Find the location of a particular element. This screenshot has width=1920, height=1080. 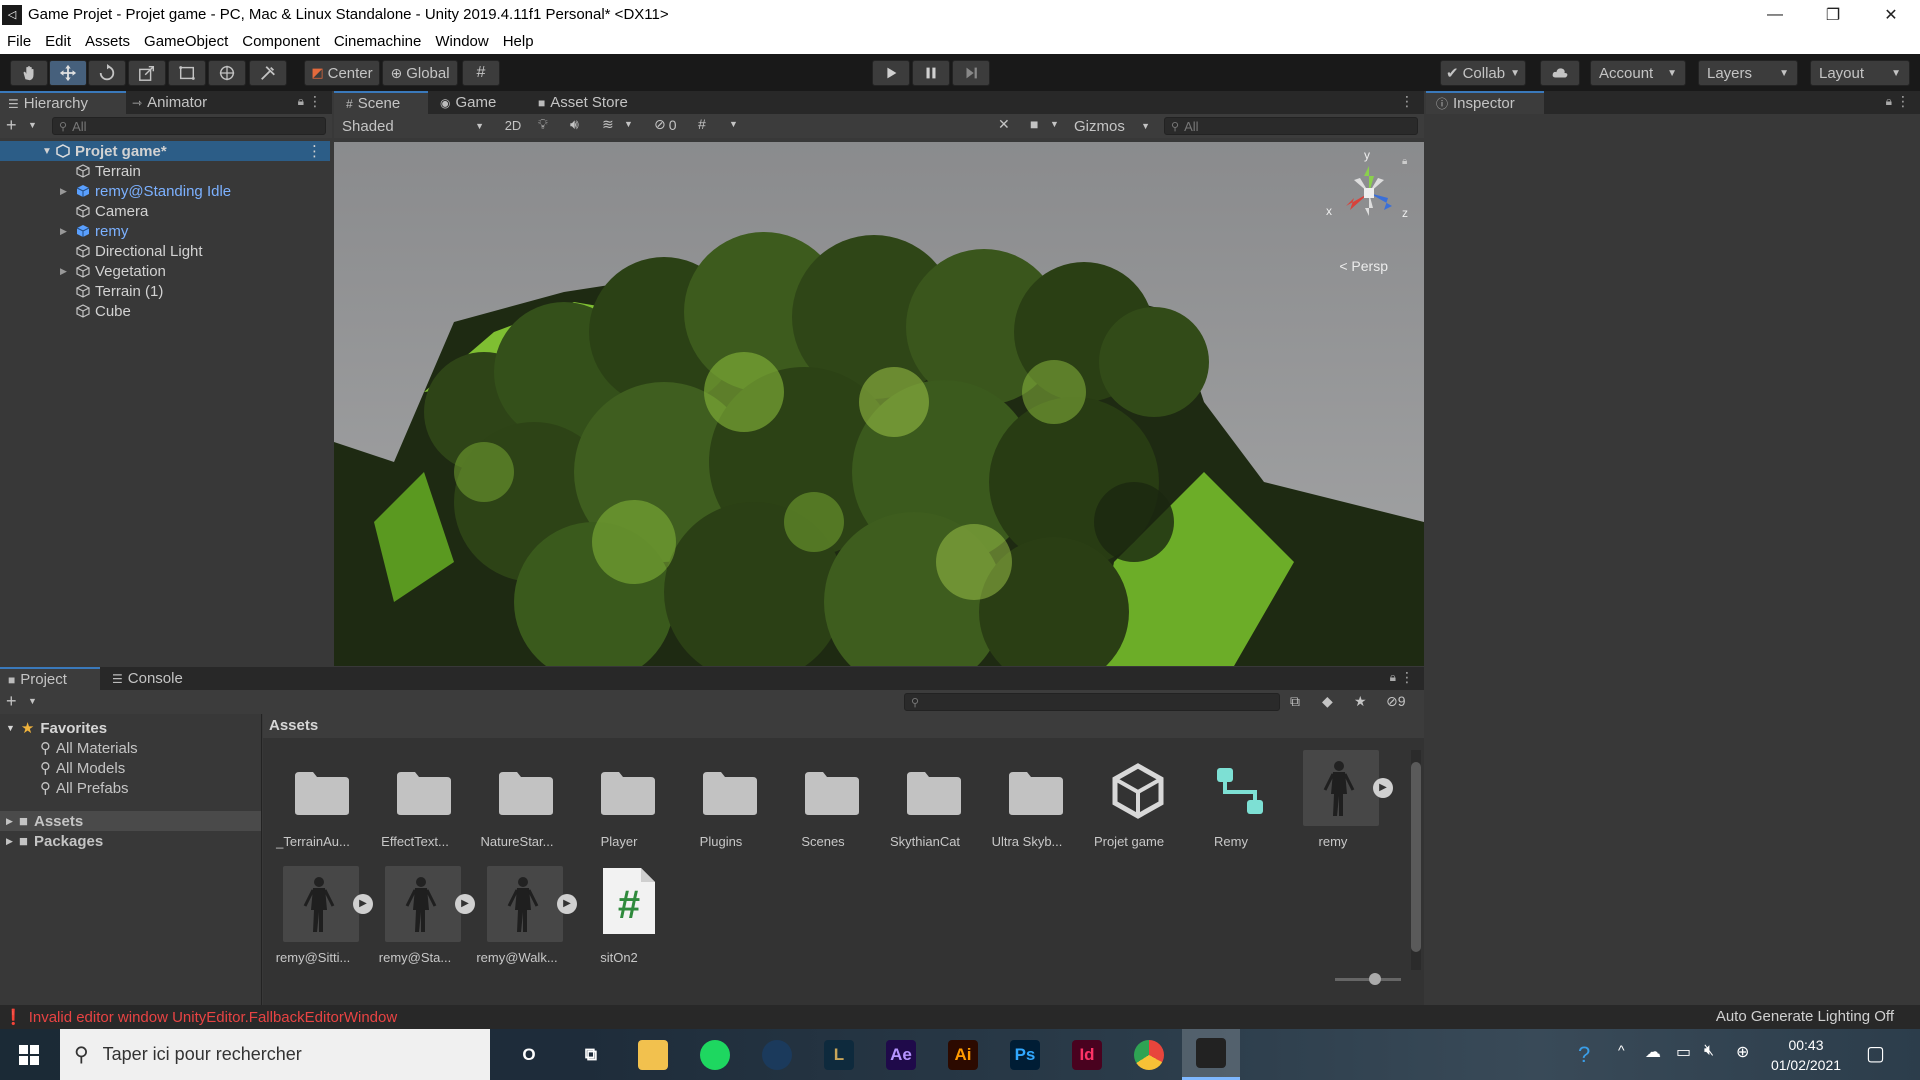

asset-scrollbar is located at coordinates (1416, 860).